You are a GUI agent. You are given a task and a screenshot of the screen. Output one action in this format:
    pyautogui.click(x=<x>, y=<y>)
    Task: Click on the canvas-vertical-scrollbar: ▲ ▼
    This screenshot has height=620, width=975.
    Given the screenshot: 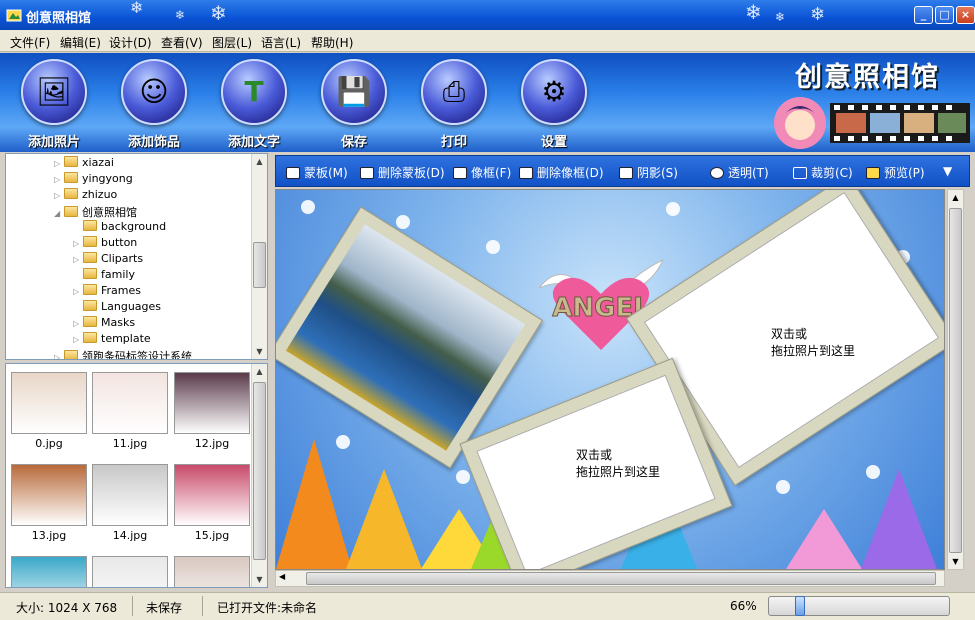 What is the action you would take?
    pyautogui.click(x=955, y=379)
    